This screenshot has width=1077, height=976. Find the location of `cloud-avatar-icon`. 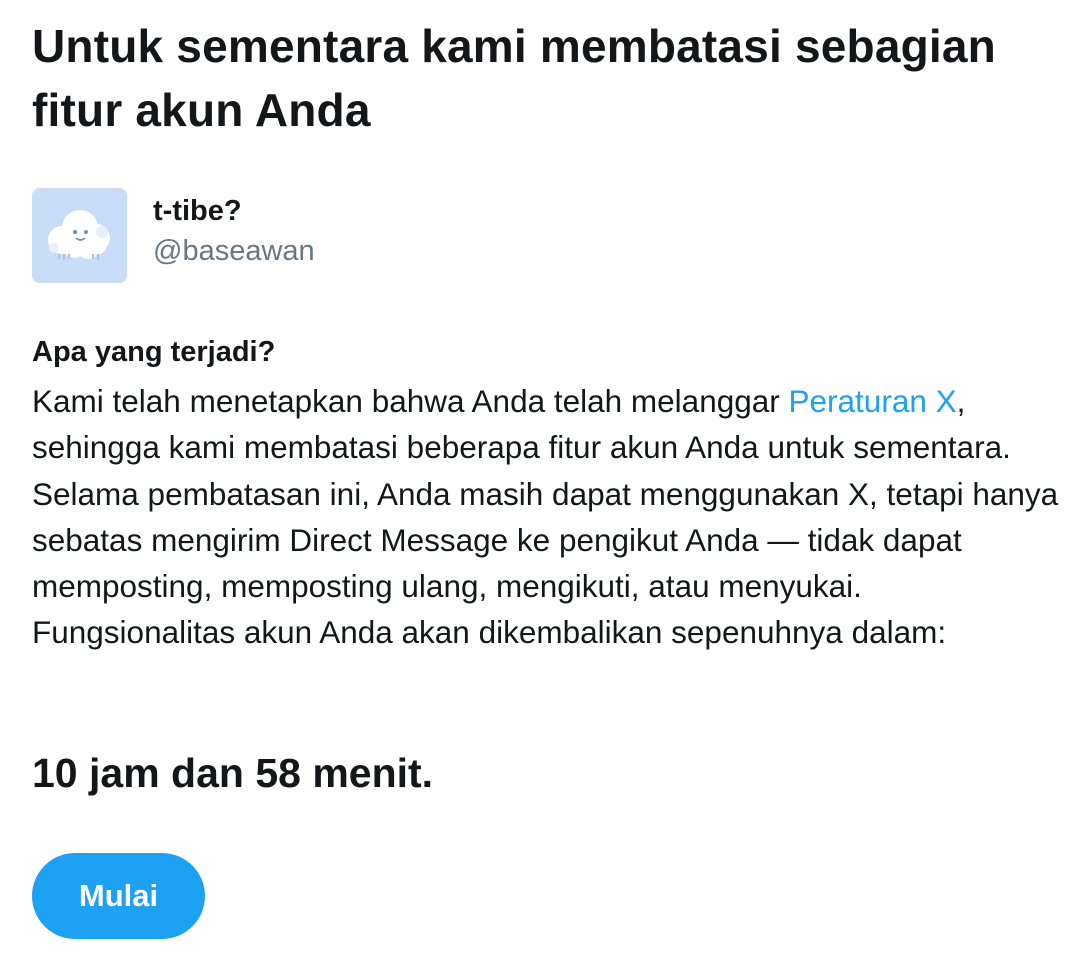

cloud-avatar-icon is located at coordinates (79, 235).